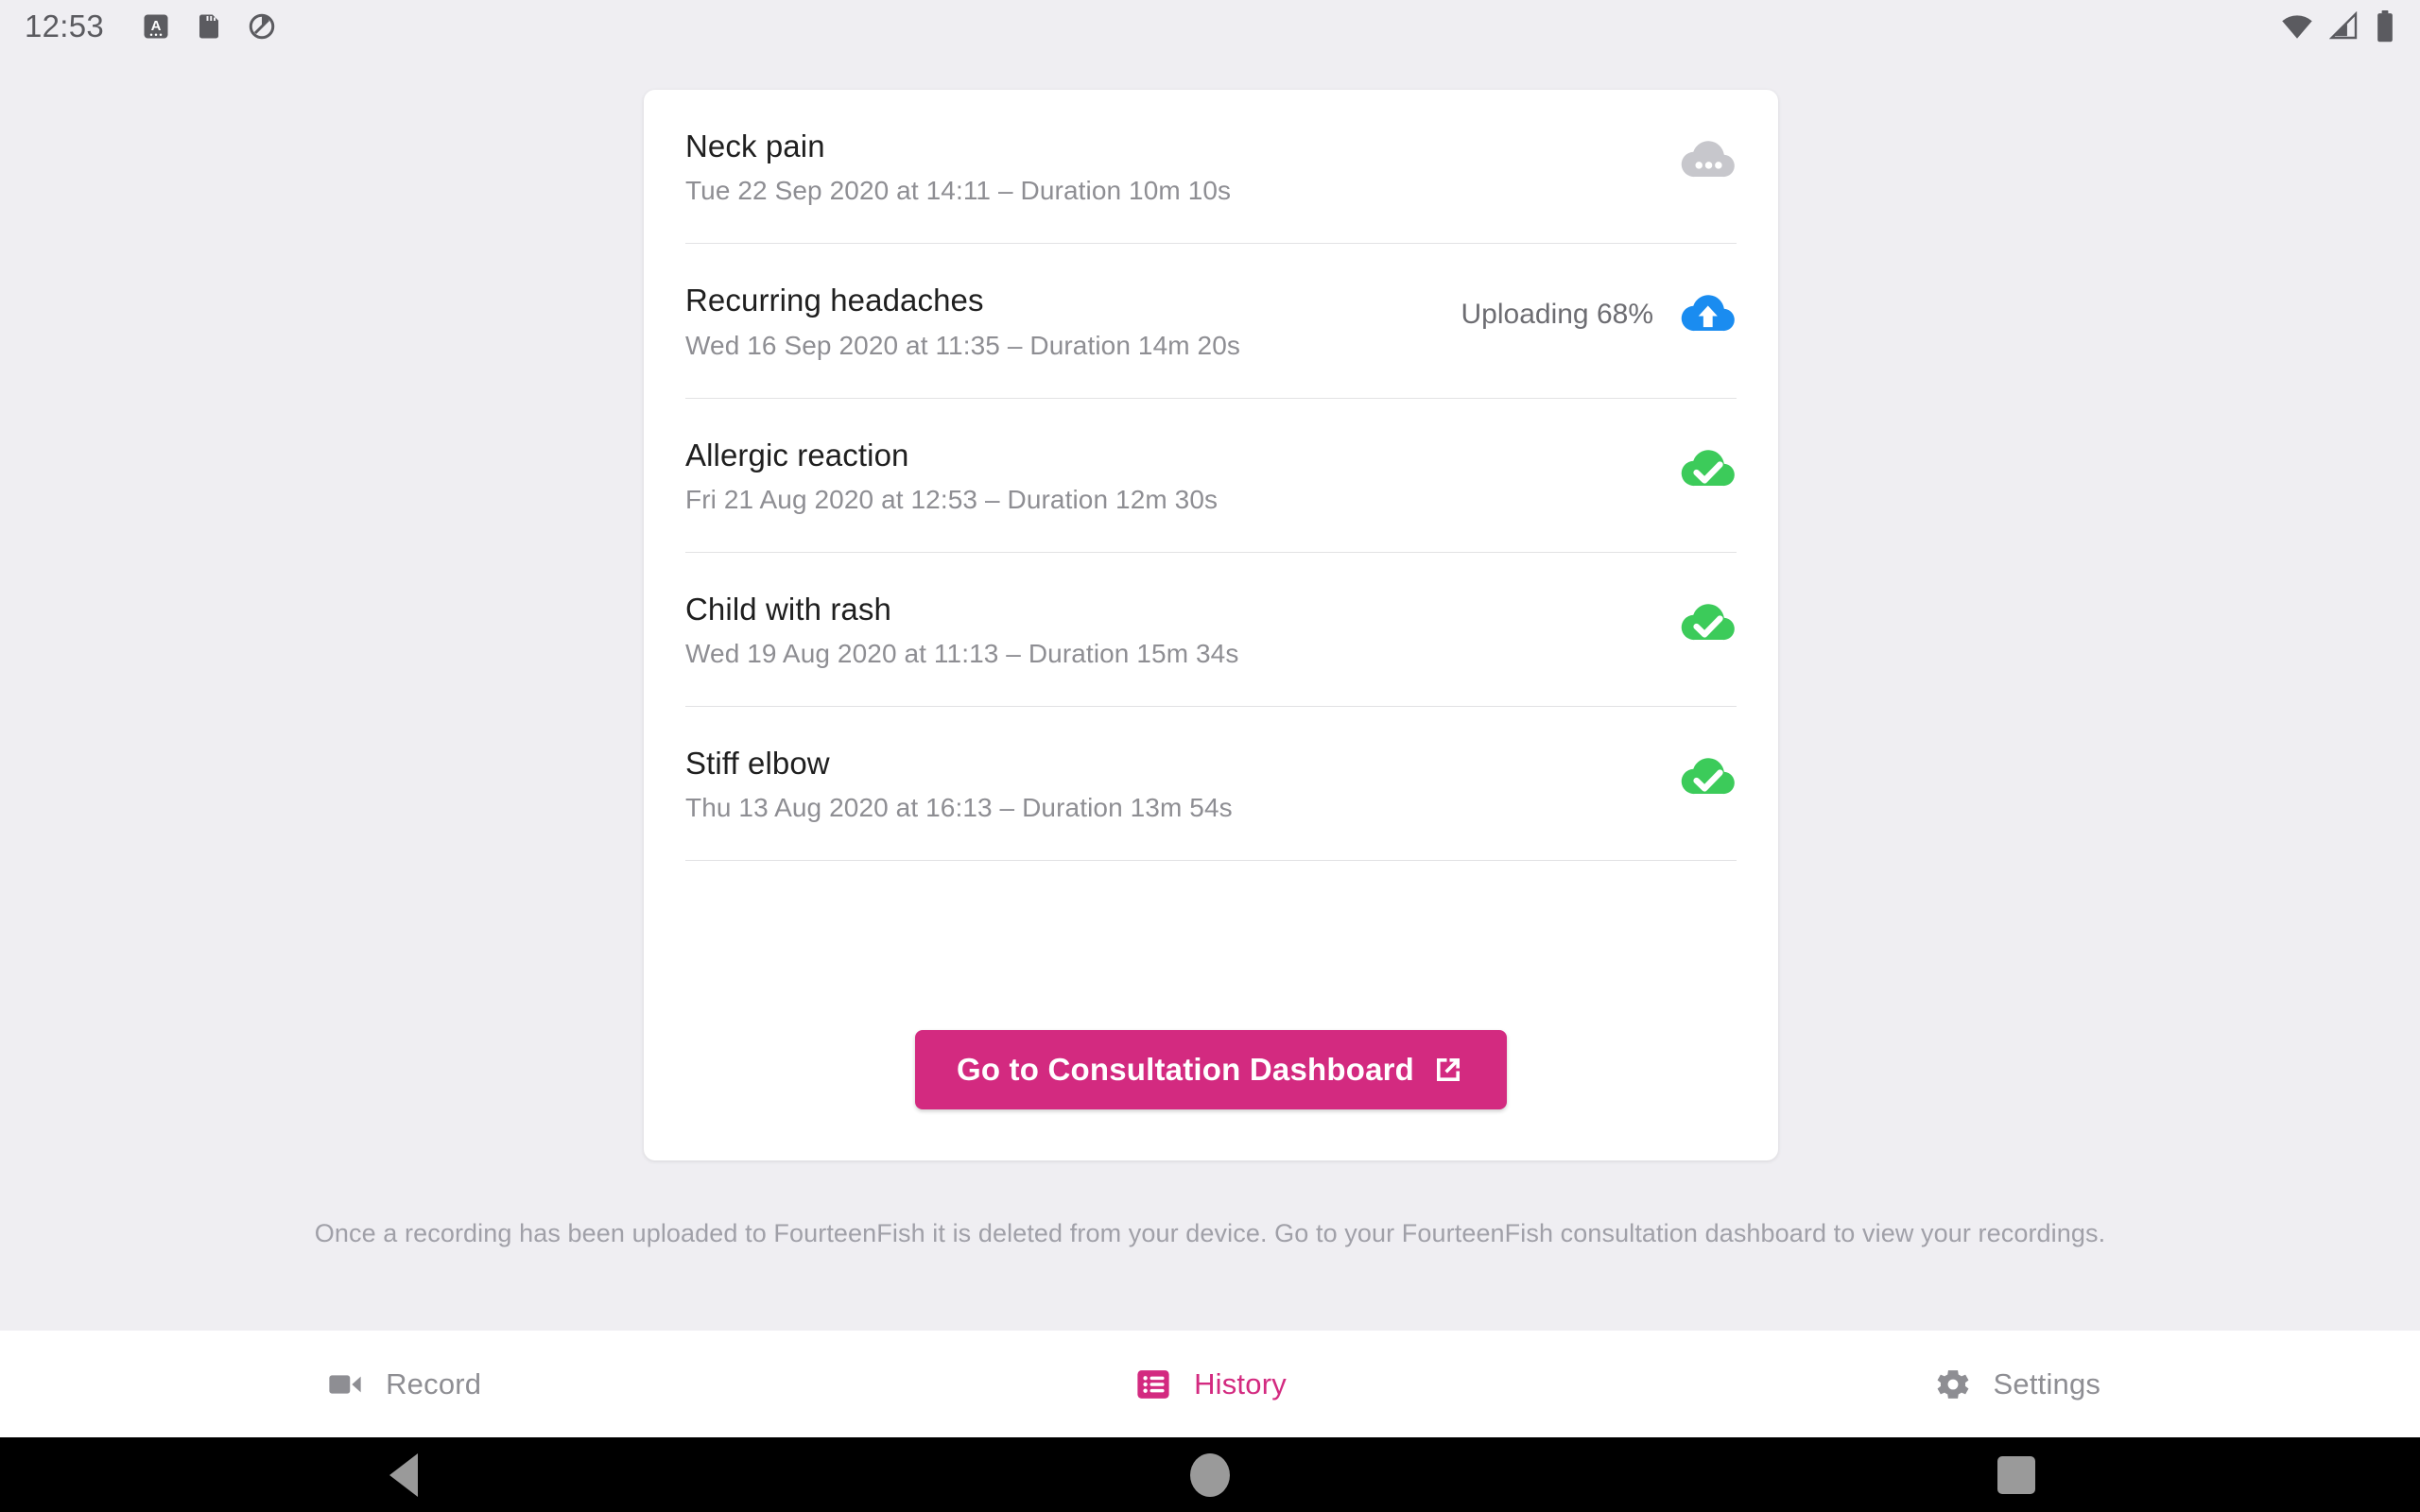 This screenshot has width=2420, height=1512. I want to click on status-left-icons: A, so click(209, 26).